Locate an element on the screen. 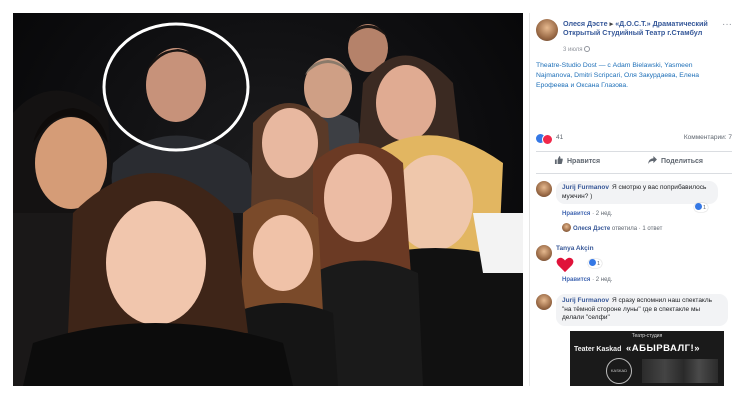 This screenshot has width=750, height=400. reply-author: Олеся Дэсте is located at coordinates (591, 229).